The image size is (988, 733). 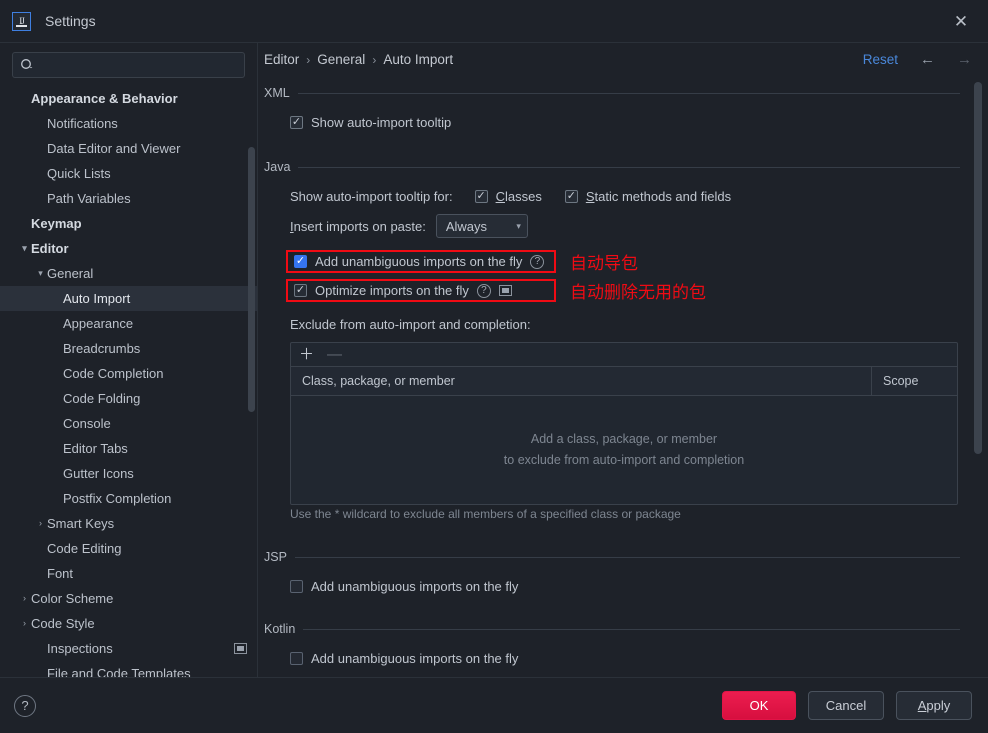 I want to click on java-tooltip-for-label: Show auto-import tooltip for:, so click(x=371, y=196).